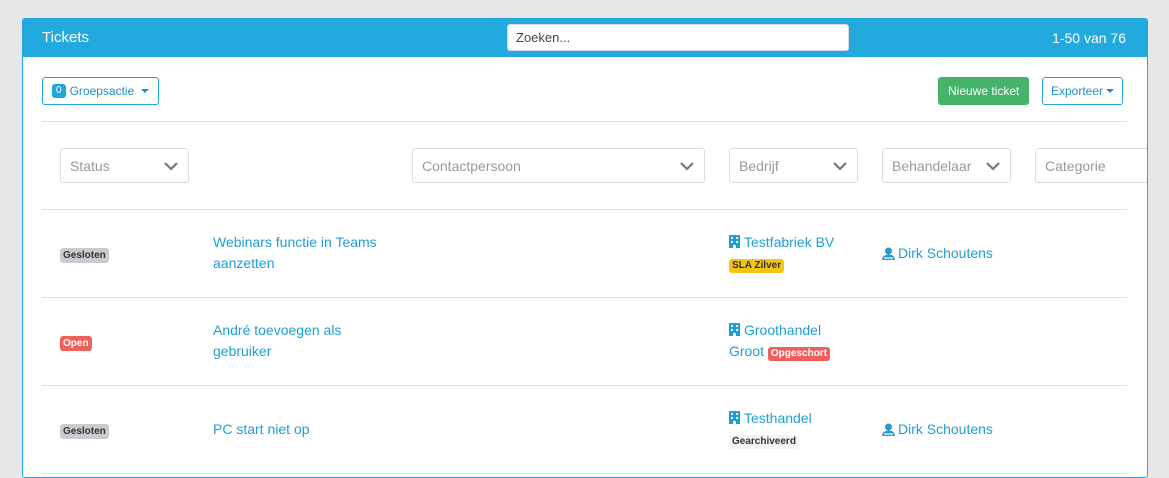 The width and height of the screenshot is (1169, 478). I want to click on page-title: Tickets, so click(65, 37).